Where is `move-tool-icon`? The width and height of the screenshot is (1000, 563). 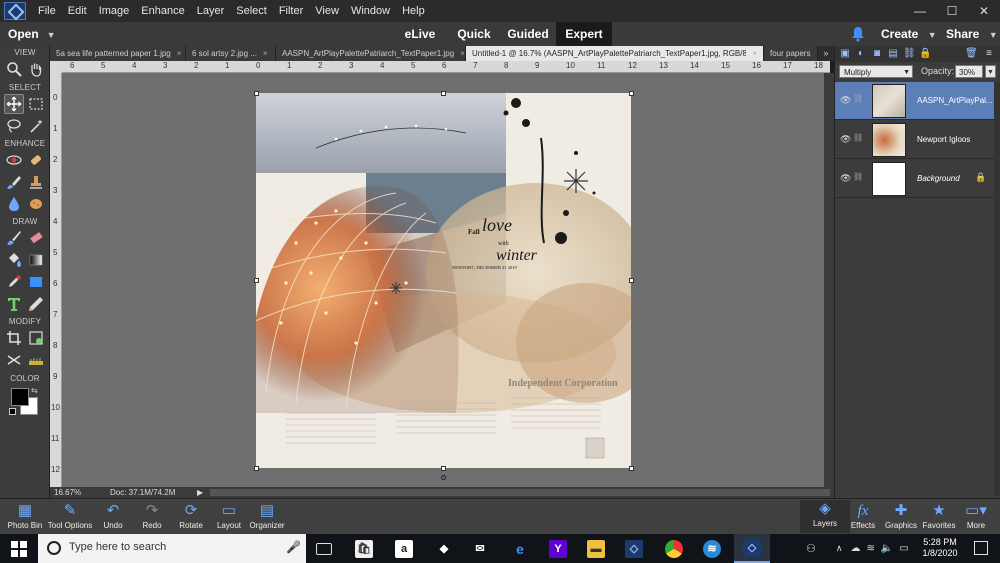 move-tool-icon is located at coordinates (14, 104).